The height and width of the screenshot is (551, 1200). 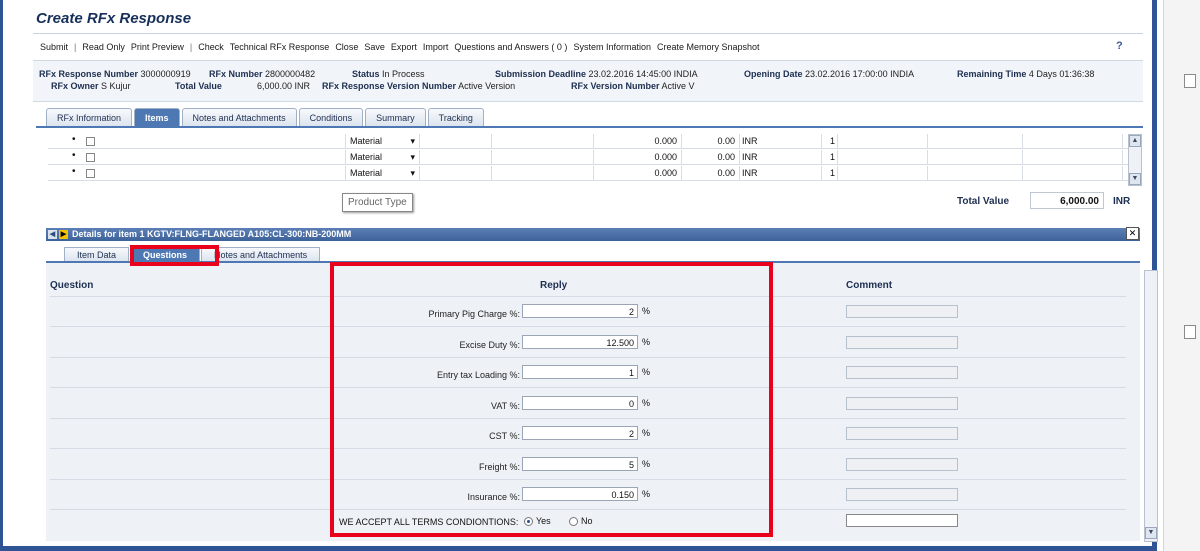 What do you see at coordinates (63, 234) in the screenshot?
I see `next-item-icon: ▶` at bounding box center [63, 234].